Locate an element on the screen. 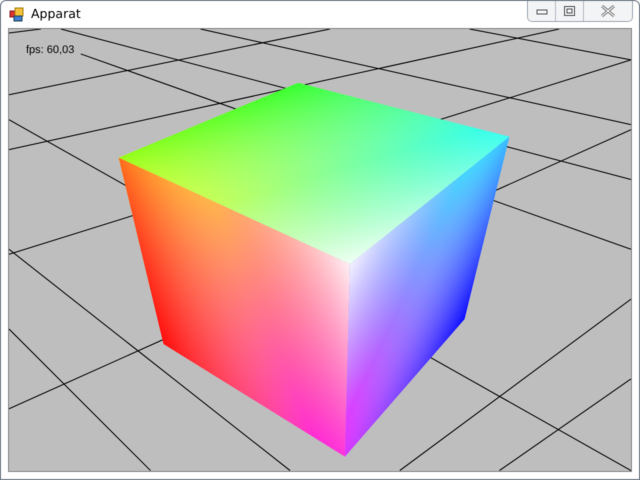 The image size is (640, 480). maximize-icon is located at coordinates (569, 11).